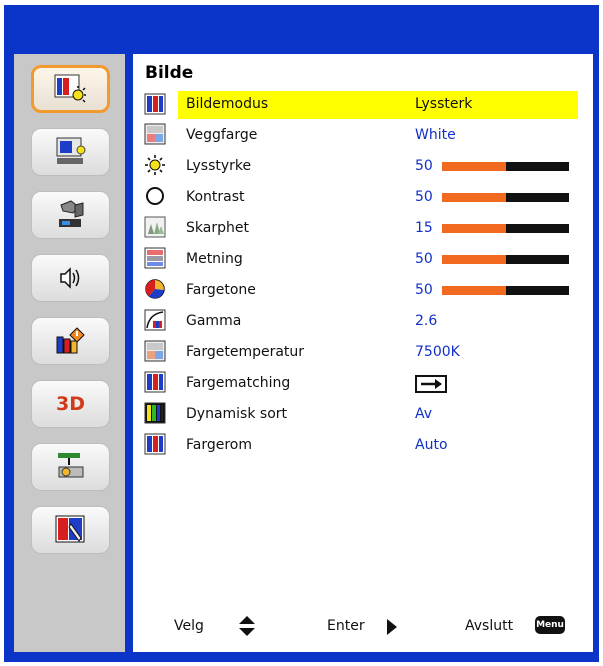 This screenshot has width=603, height=666. I want to click on row-label: Fargematching, so click(238, 383).